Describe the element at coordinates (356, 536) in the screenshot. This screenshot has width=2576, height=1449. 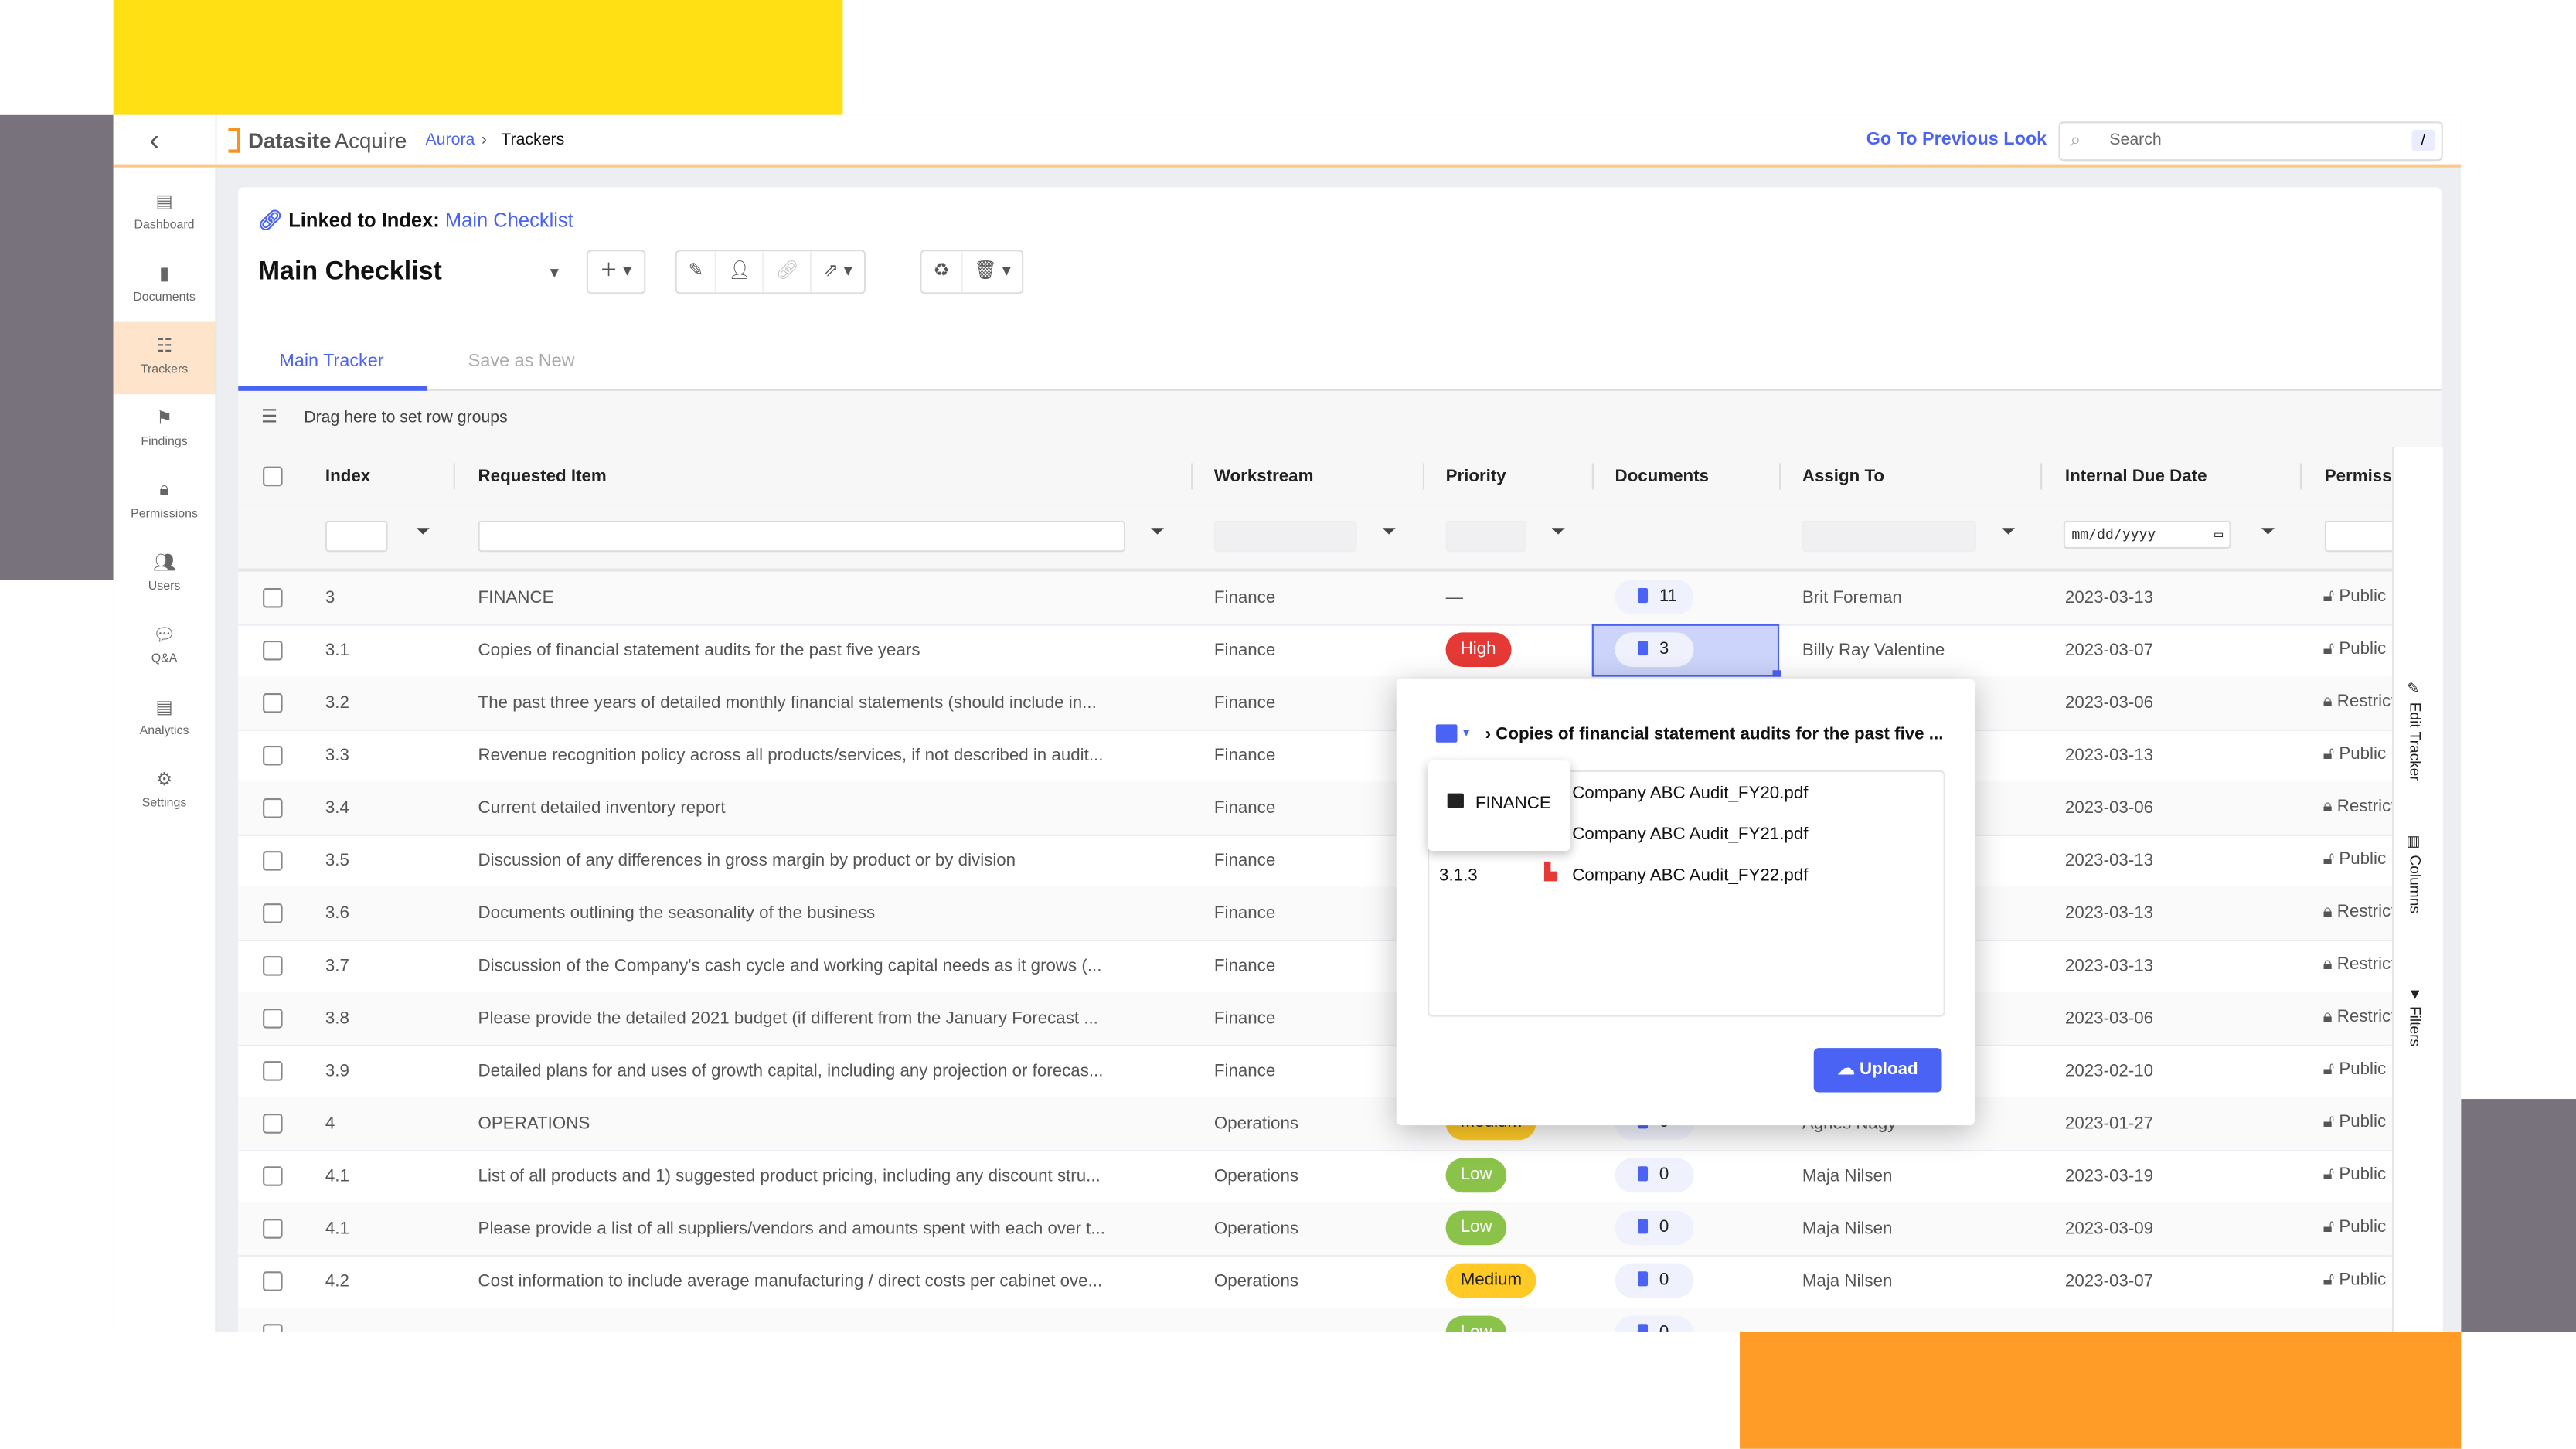
I see `index-filter-input` at that location.